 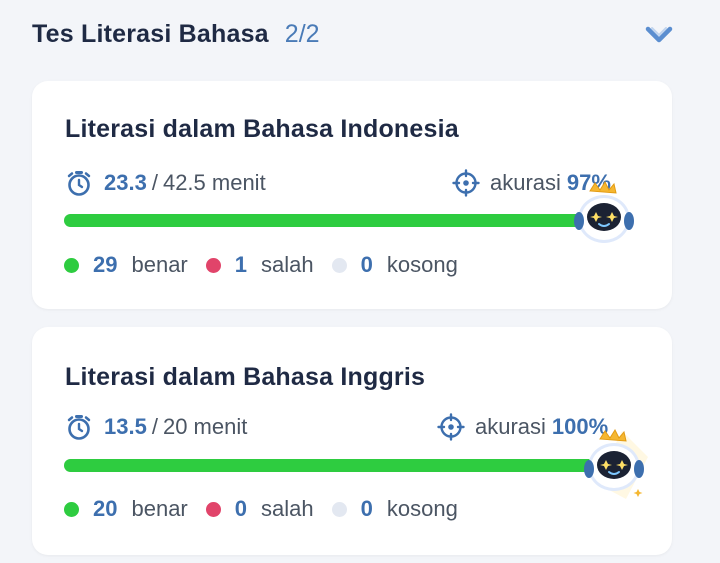 What do you see at coordinates (241, 508) in the screenshot?
I see `wrong-count: 0` at bounding box center [241, 508].